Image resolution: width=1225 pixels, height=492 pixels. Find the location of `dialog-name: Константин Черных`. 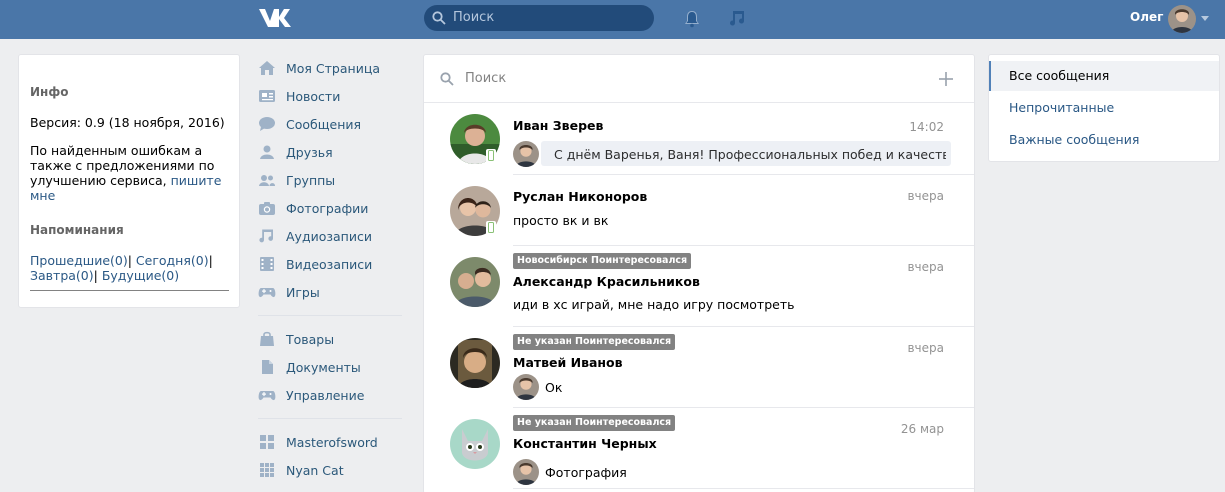

dialog-name: Константин Черных is located at coordinates (585, 443).